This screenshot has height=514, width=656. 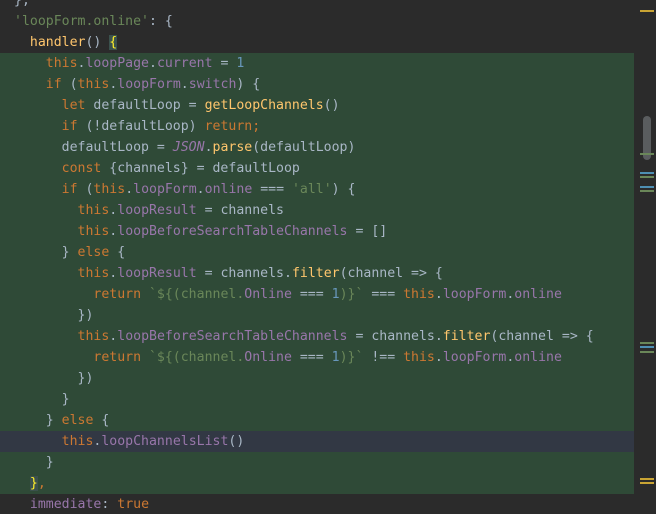 What do you see at coordinates (232, 147) in the screenshot?
I see `code-token: parse` at bounding box center [232, 147].